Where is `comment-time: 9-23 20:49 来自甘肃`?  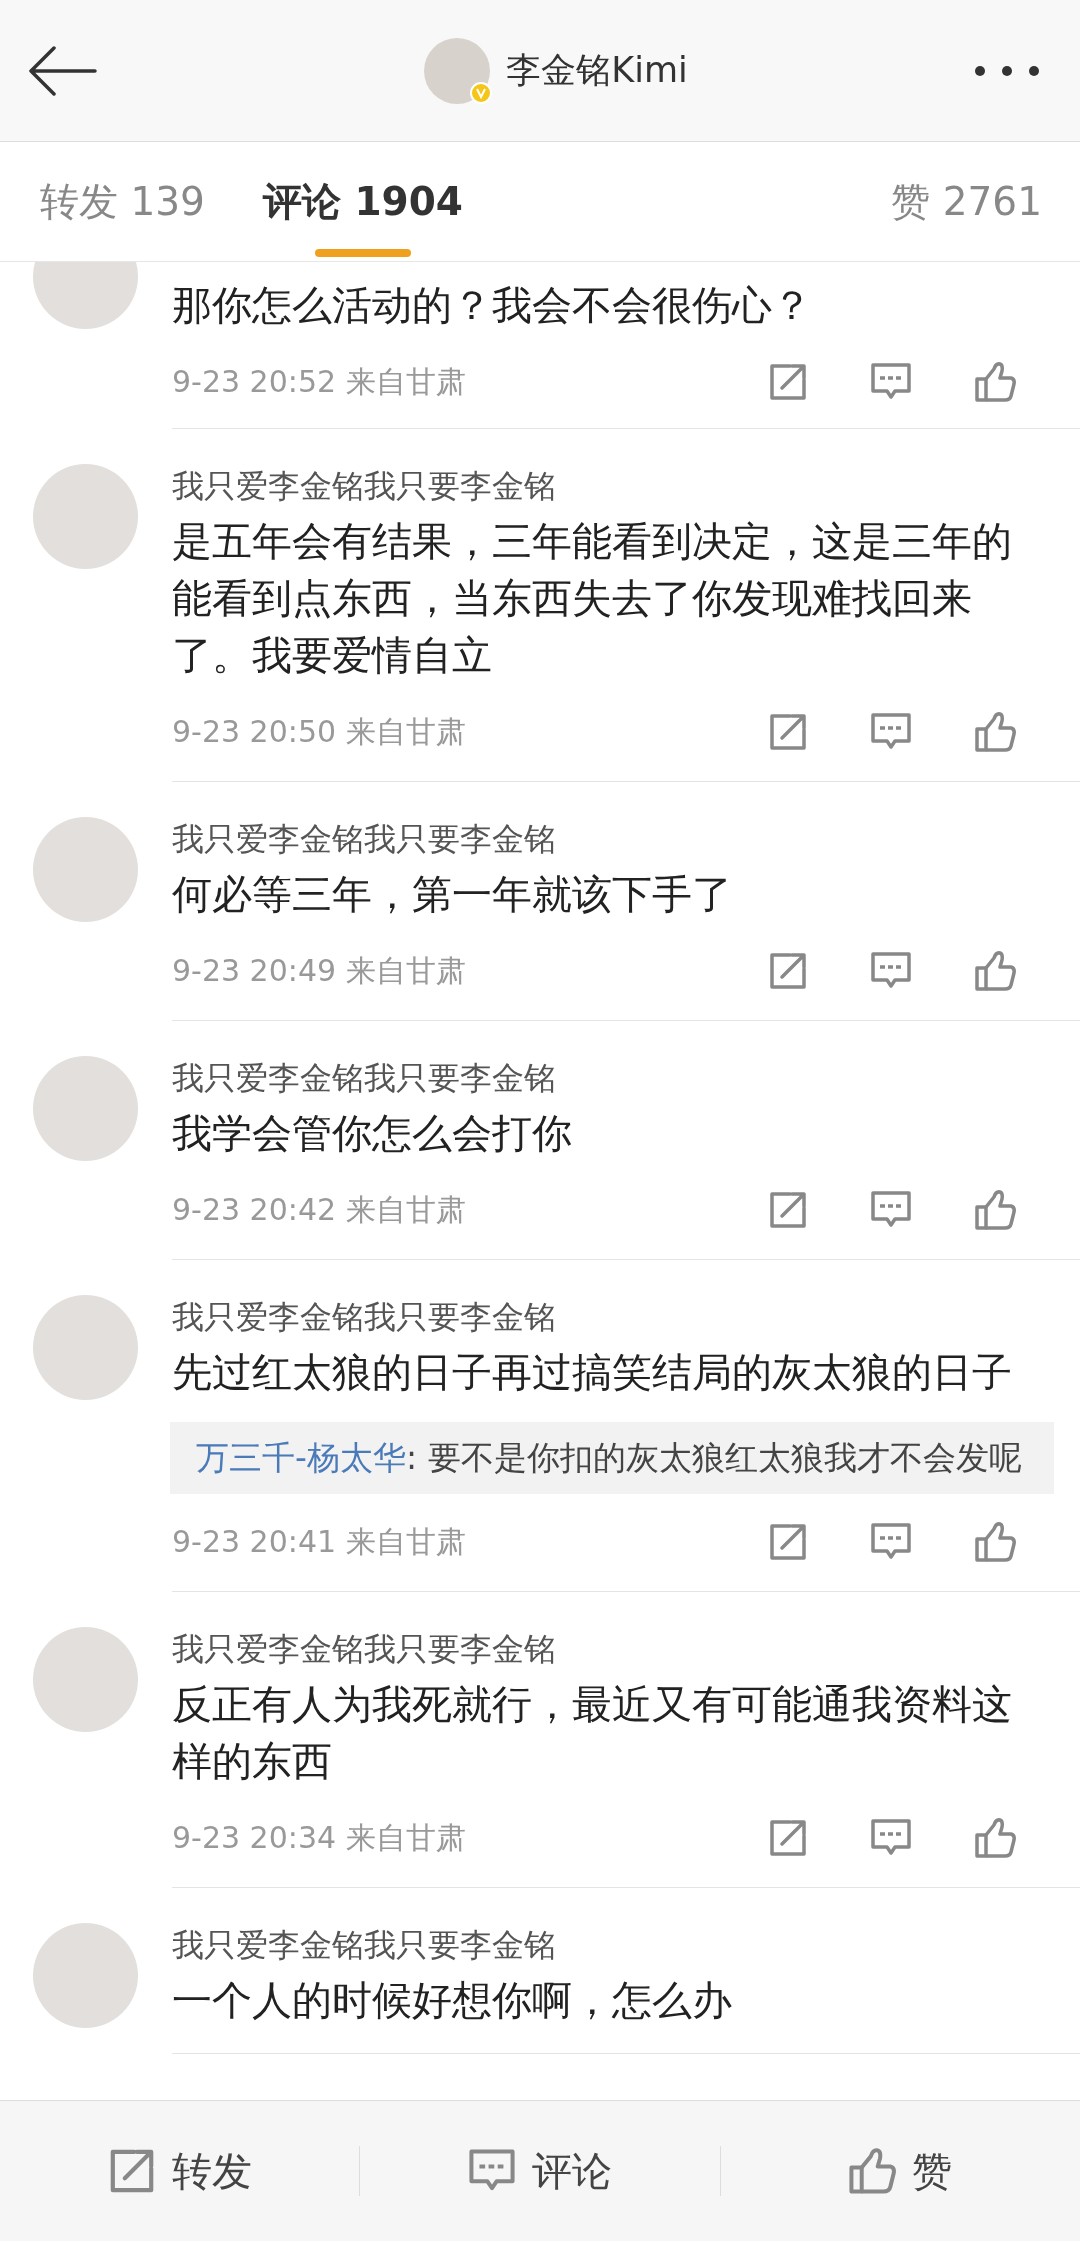 comment-time: 9-23 20:49 来自甘肃 is located at coordinates (319, 970).